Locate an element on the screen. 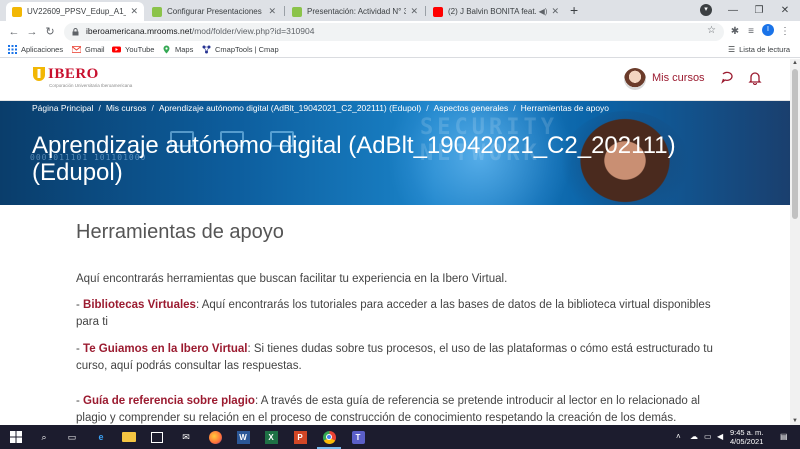 This screenshot has width=800, height=449. cloud-icon: ☁ is located at coordinates (694, 436).